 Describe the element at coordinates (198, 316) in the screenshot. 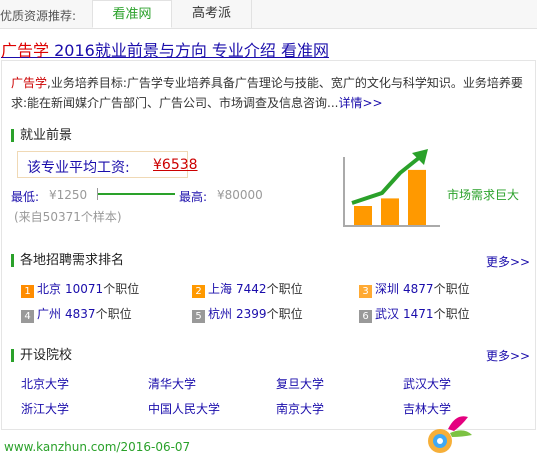

I see `rank-badge: 5` at that location.